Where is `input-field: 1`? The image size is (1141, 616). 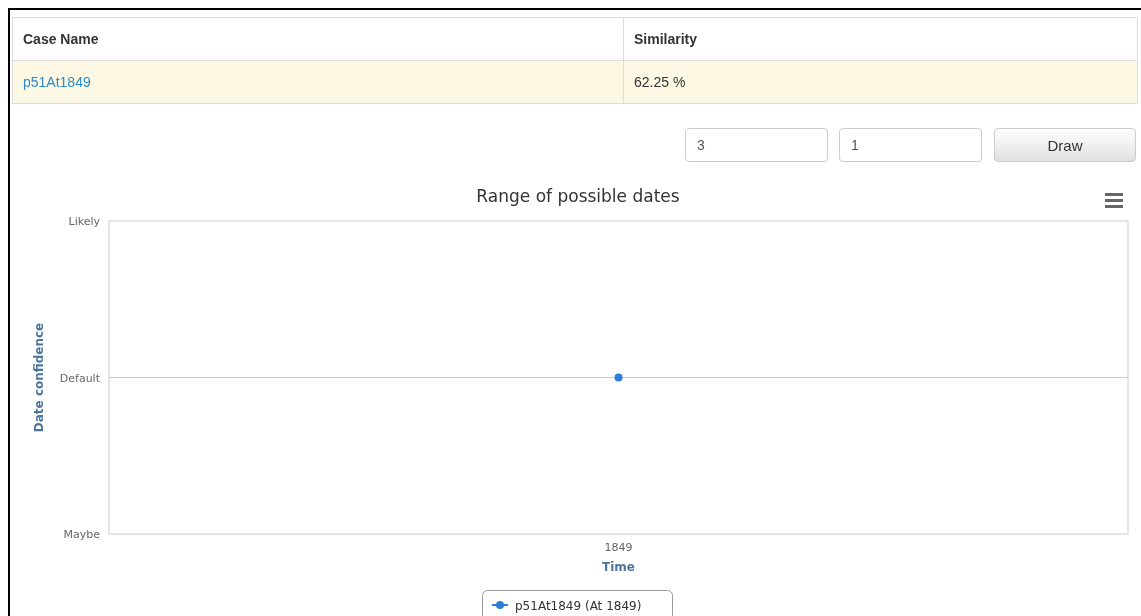 input-field: 1 is located at coordinates (910, 145).